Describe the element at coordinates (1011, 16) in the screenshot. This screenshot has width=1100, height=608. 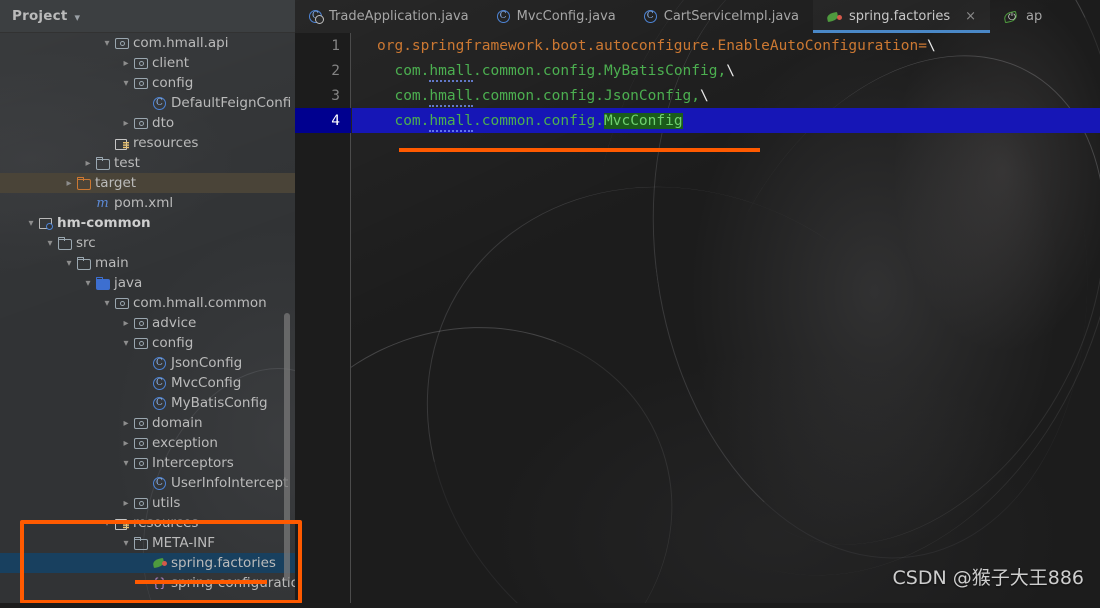
I see `spring-boot-leaf-icon` at that location.